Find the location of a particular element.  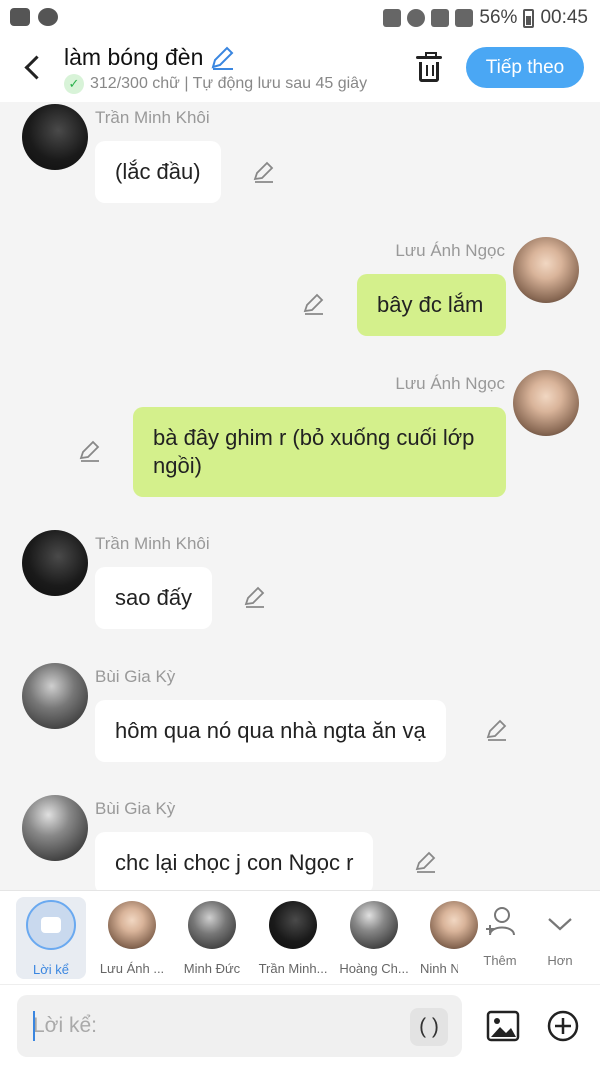

narrator-icon is located at coordinates (51, 925).